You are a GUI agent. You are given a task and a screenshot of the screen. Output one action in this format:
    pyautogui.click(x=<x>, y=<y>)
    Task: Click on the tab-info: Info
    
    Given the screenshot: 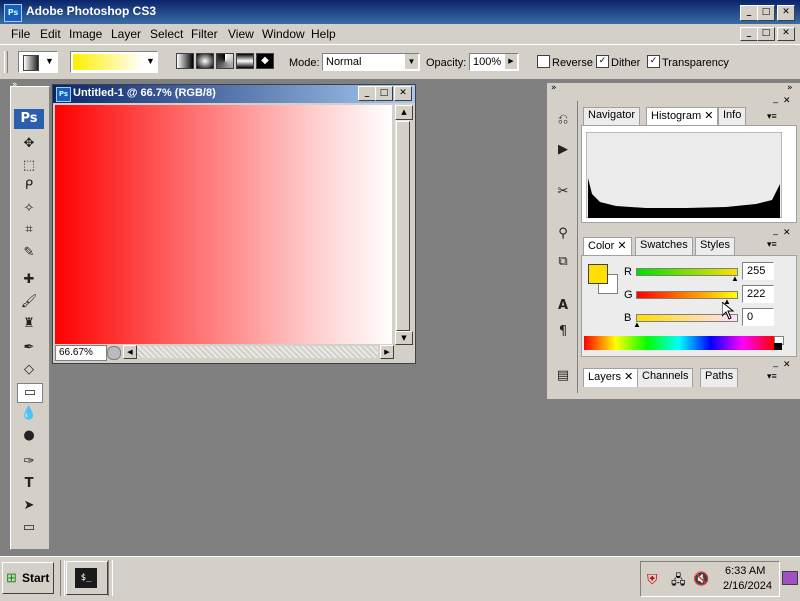 What is the action you would take?
    pyautogui.click(x=732, y=116)
    